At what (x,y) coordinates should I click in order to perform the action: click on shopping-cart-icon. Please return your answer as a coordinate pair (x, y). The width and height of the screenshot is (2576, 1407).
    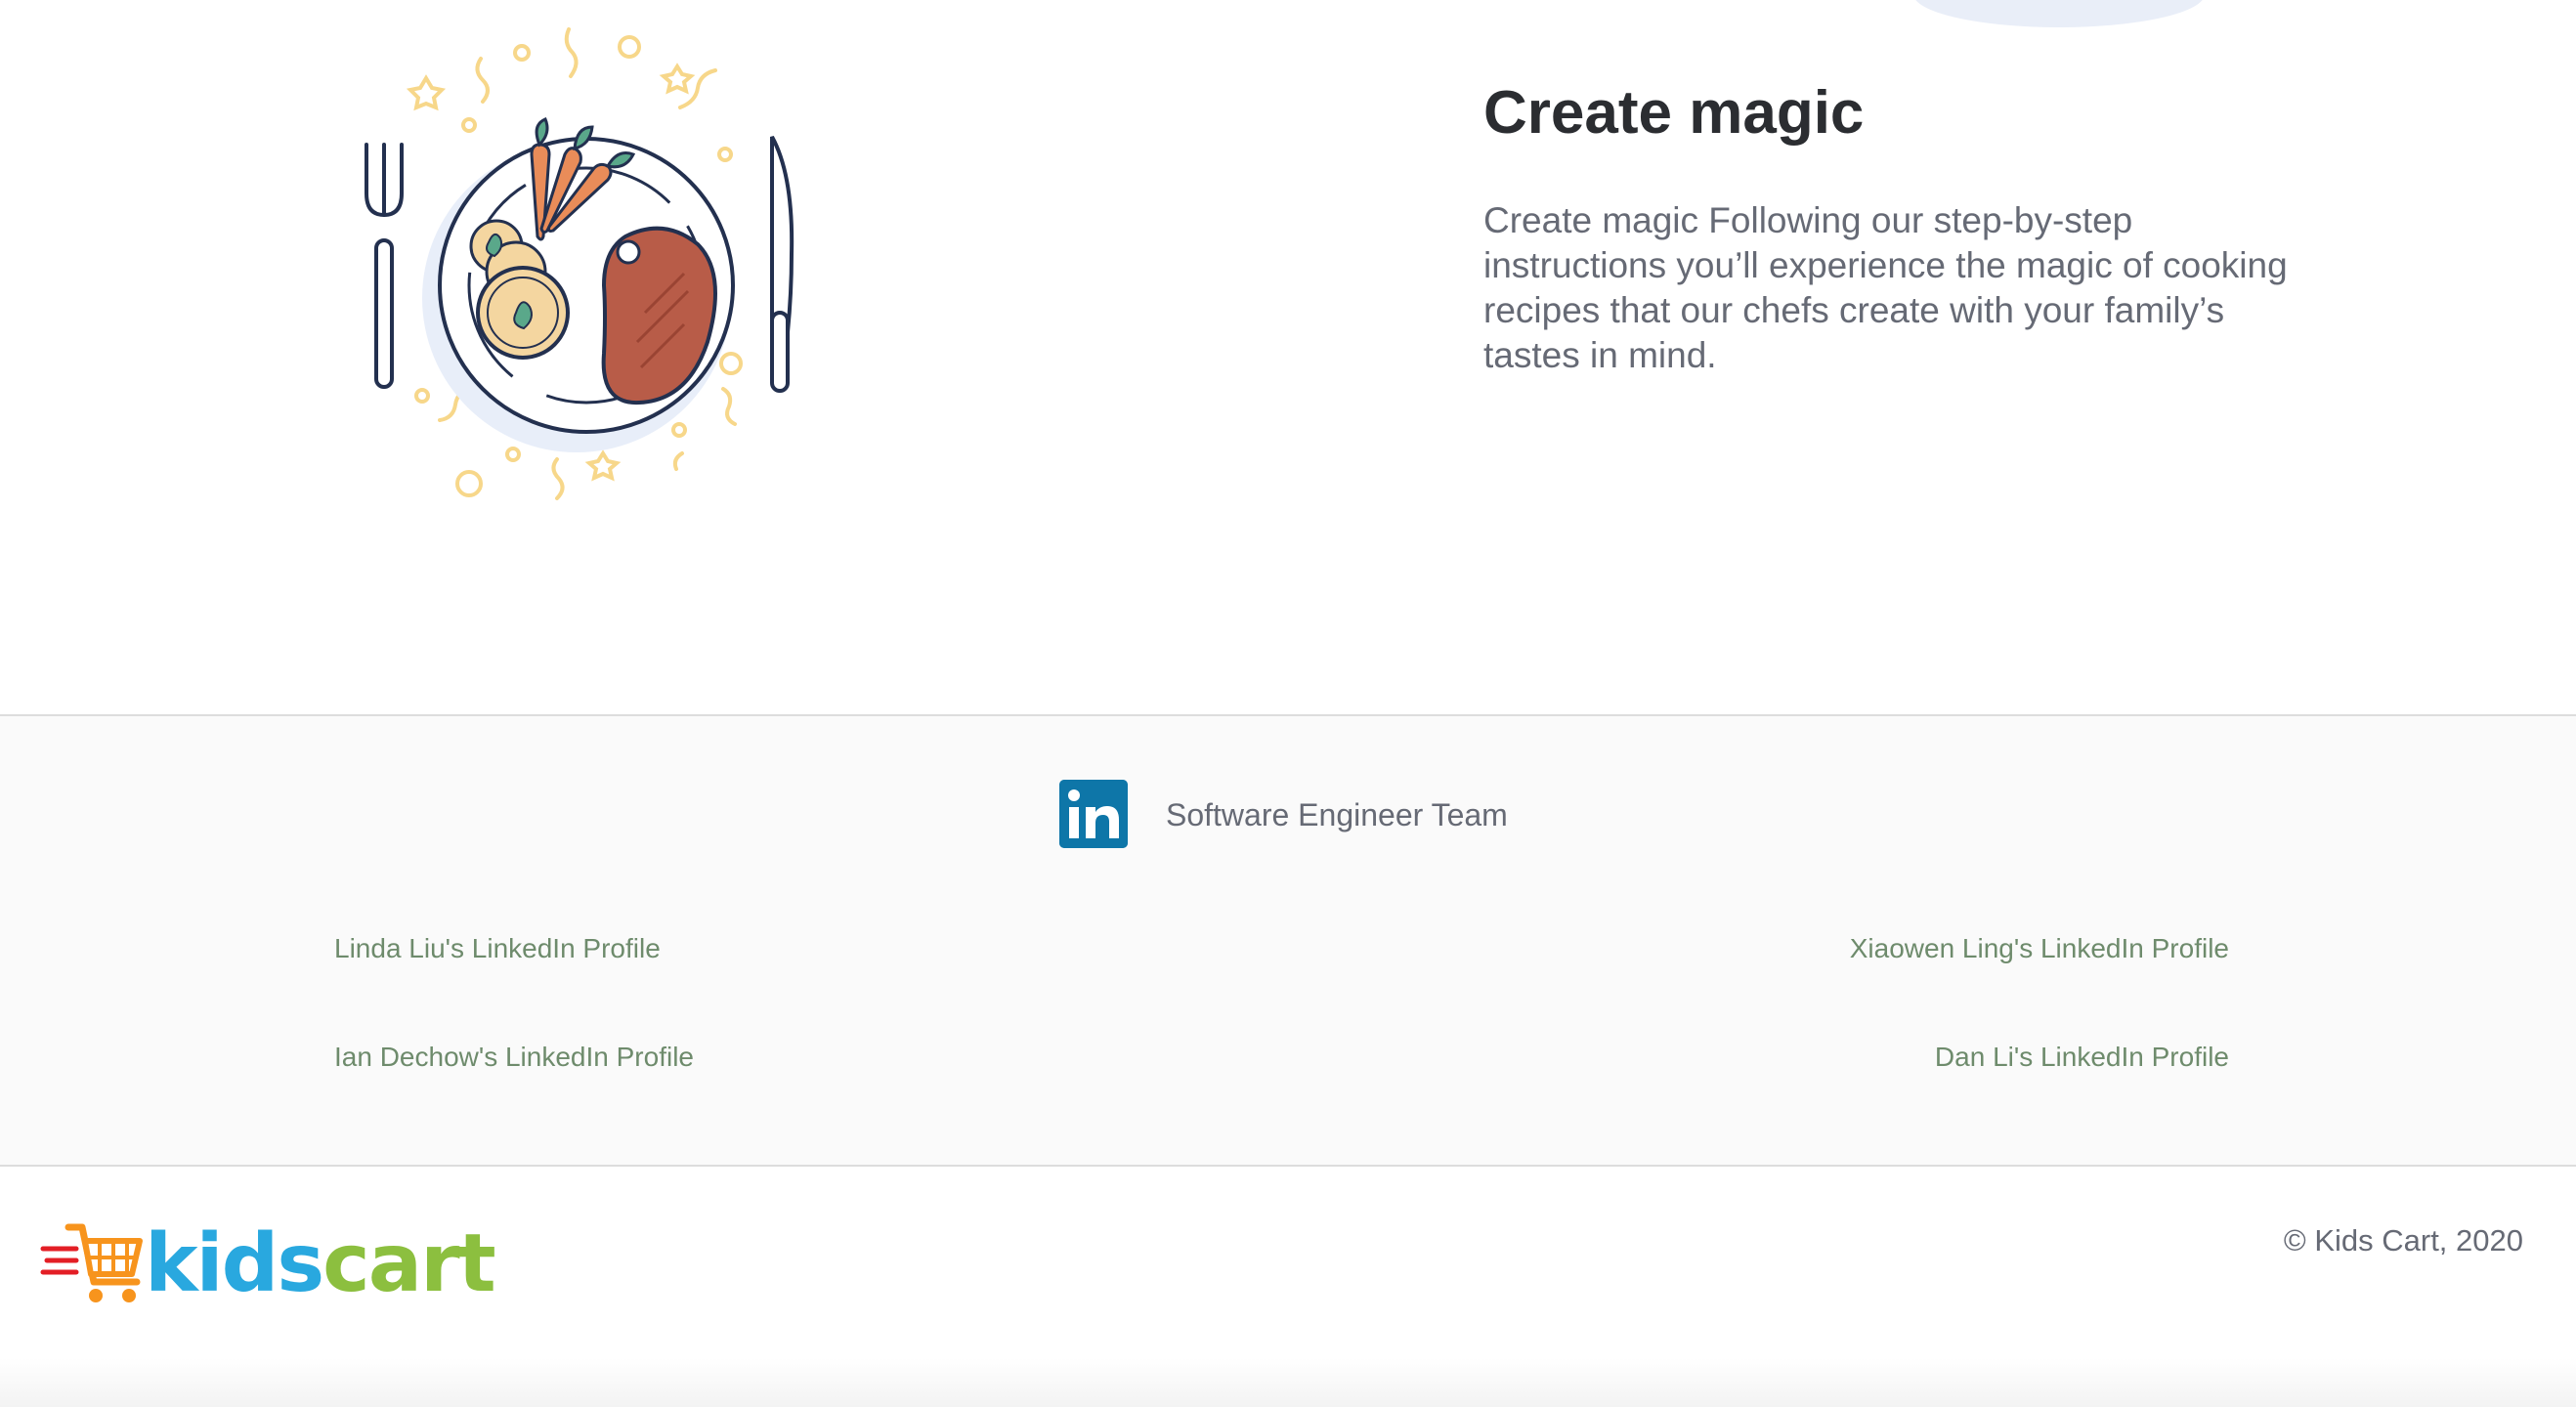
    Looking at the image, I should click on (91, 1262).